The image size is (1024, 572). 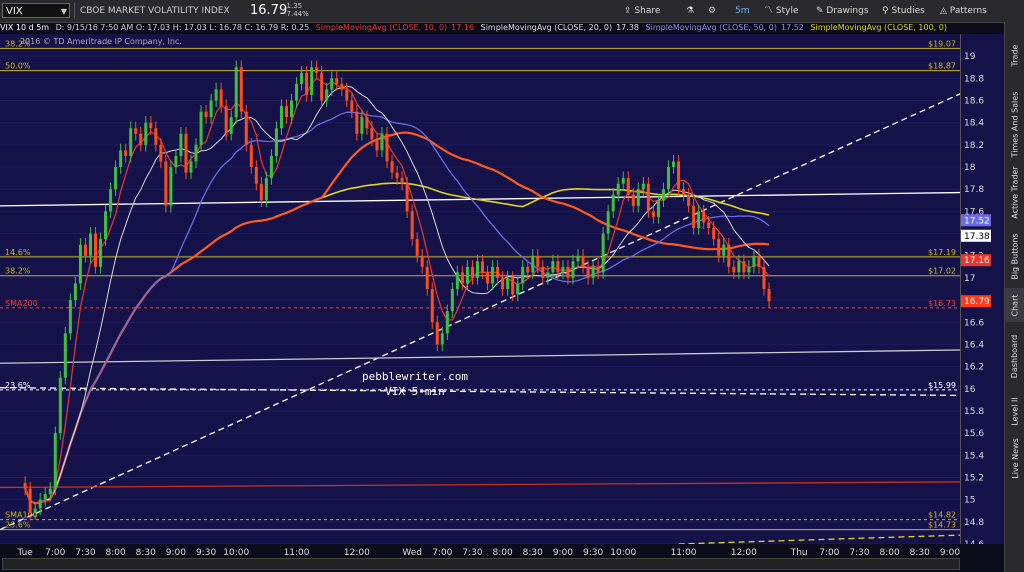 What do you see at coordinates (968, 11) in the screenshot?
I see `patterns-label: Patterns` at bounding box center [968, 11].